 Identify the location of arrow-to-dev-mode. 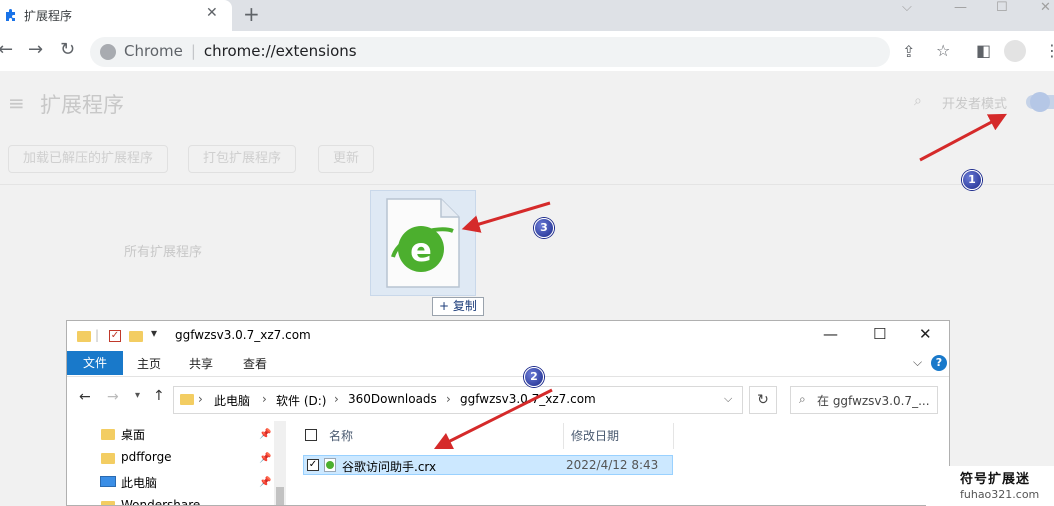
(963, 137).